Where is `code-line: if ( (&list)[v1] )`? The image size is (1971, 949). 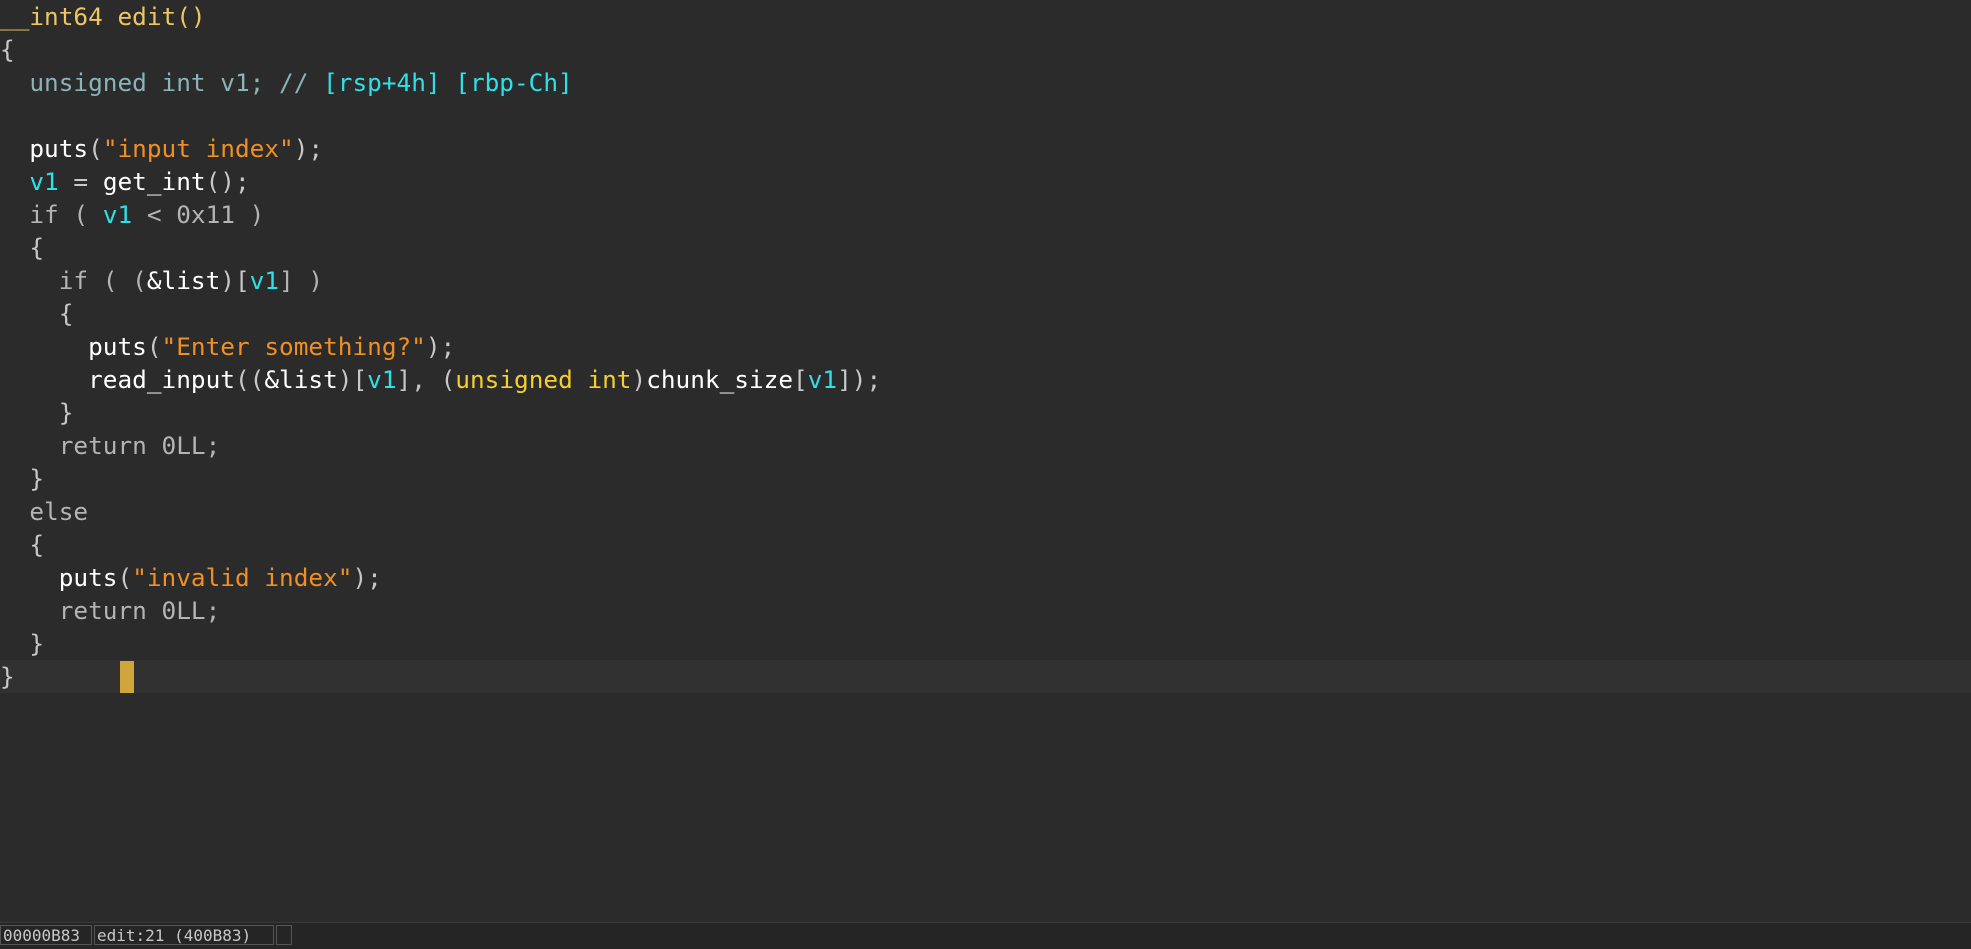
code-line: if ( (&list)[v1] ) is located at coordinates (985, 280).